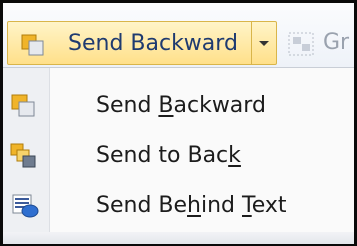 The width and height of the screenshot is (357, 246). I want to click on group-icon, so click(302, 46).